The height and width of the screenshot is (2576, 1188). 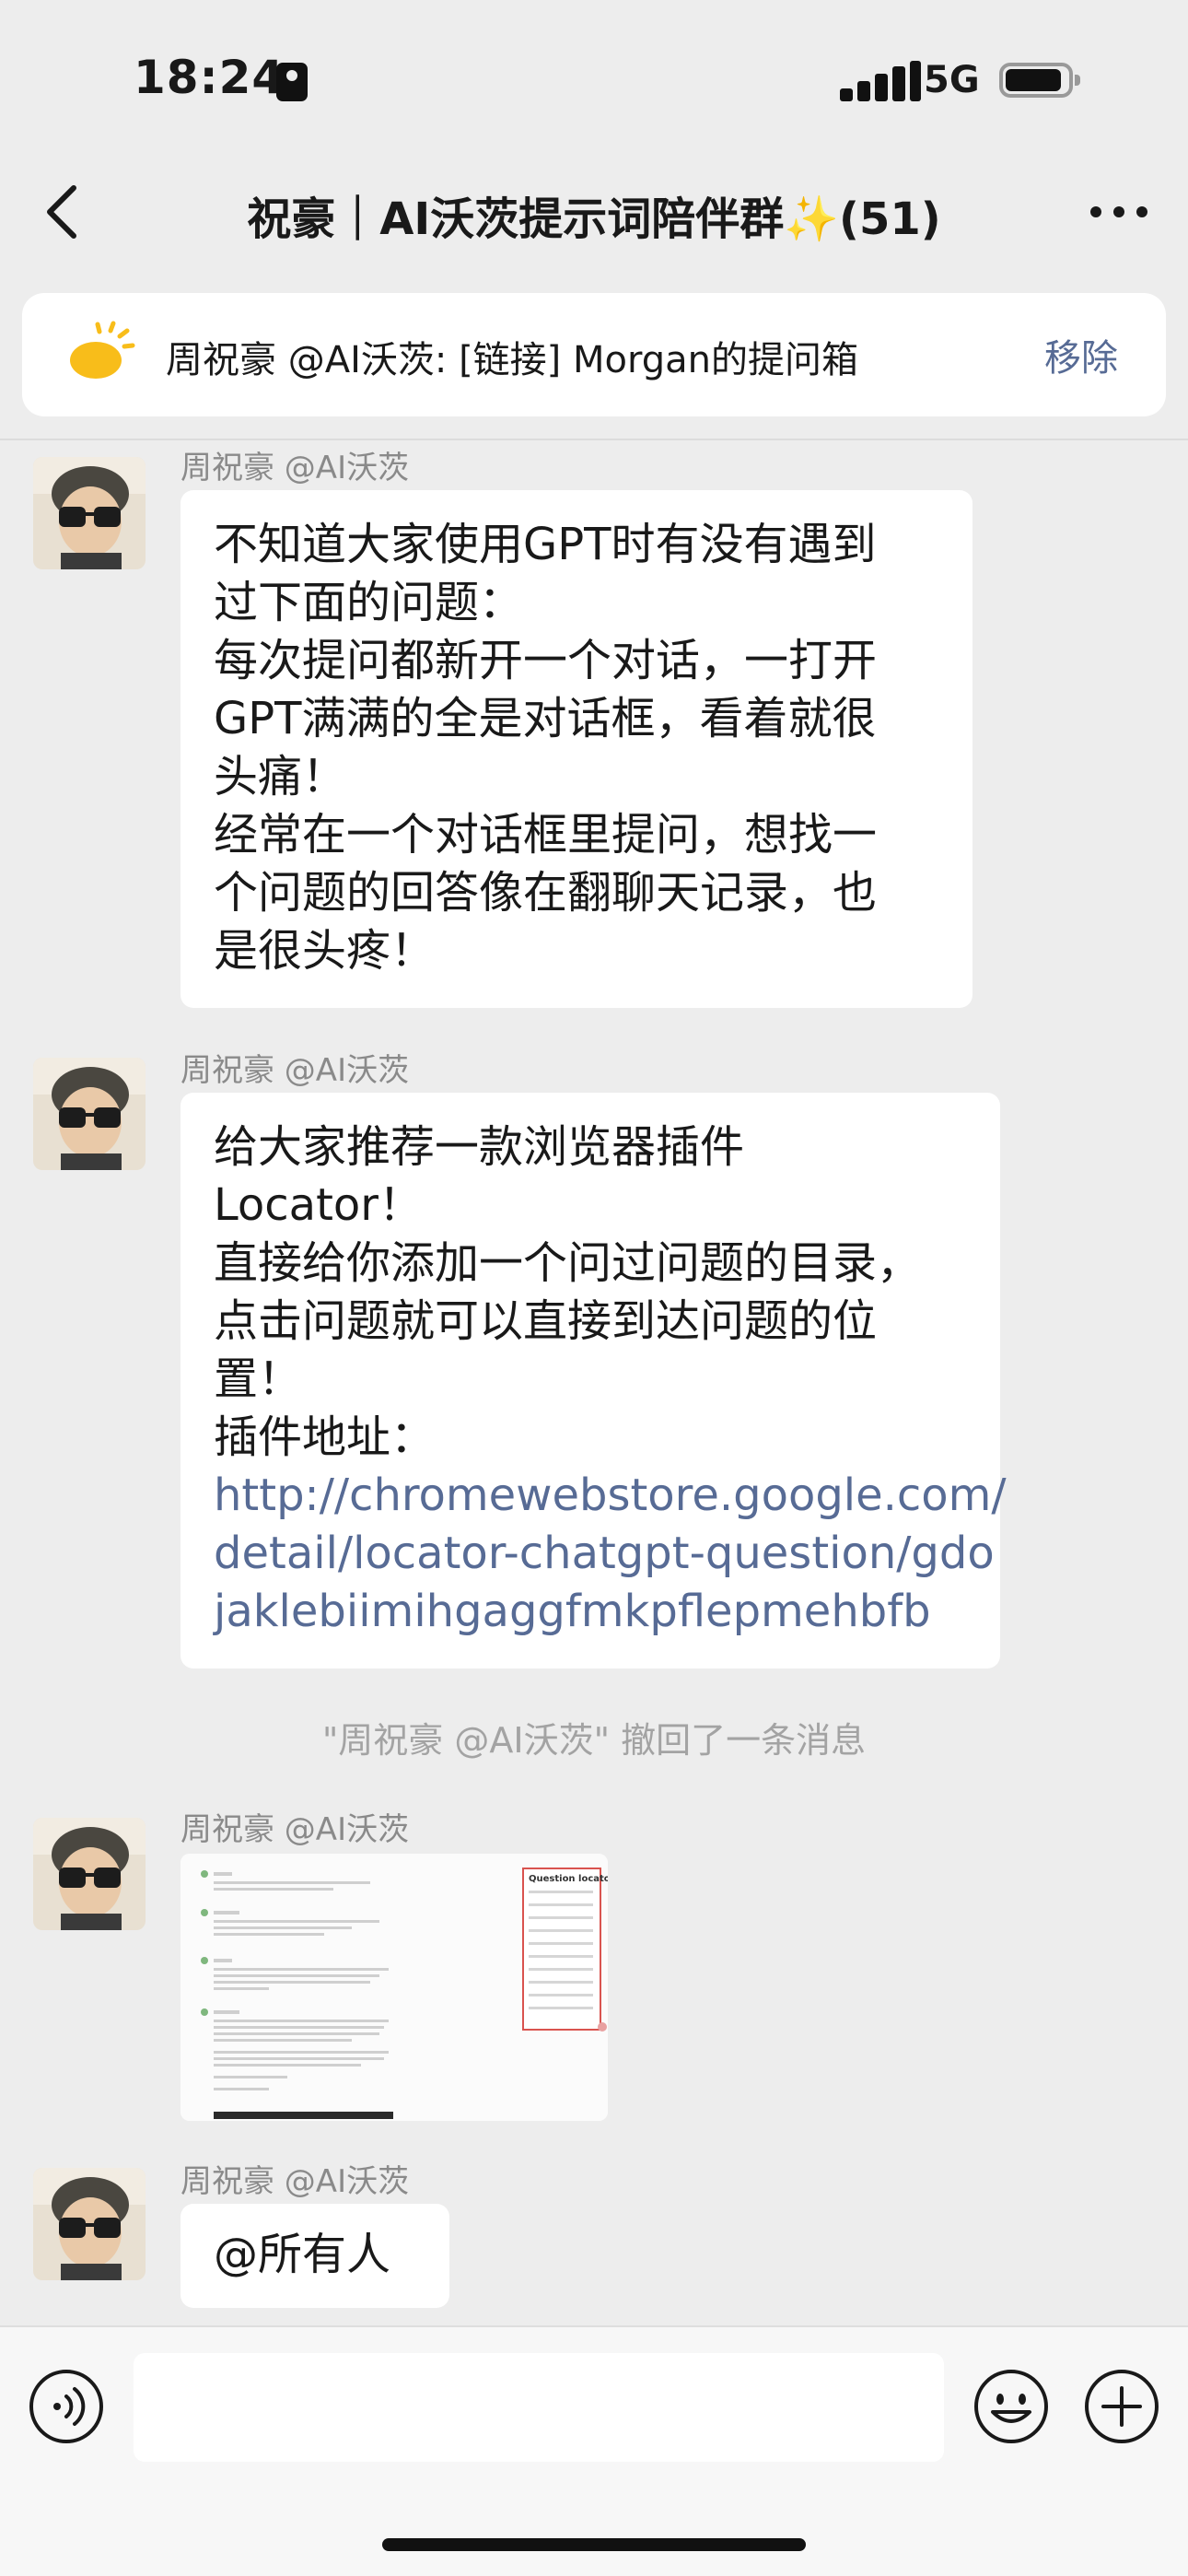 I want to click on recall-notice: "周祝豪 @AI沃茨" 撤回了一条消息, so click(x=594, y=1740).